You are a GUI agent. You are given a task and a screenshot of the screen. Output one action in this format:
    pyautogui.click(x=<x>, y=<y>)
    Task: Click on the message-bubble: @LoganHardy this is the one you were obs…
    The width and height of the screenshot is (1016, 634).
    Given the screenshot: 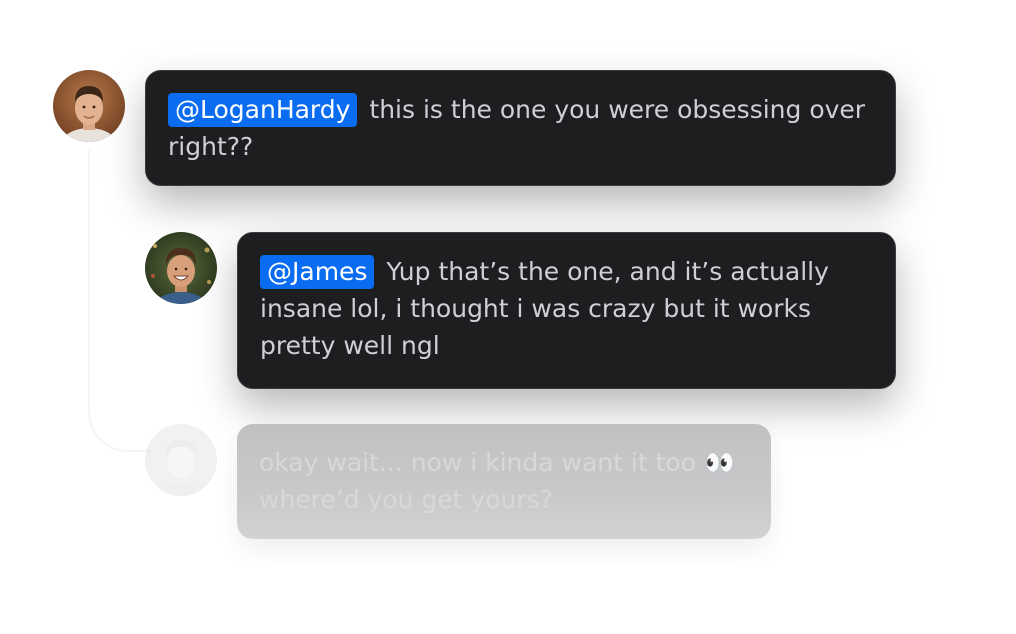 What is the action you would take?
    pyautogui.click(x=520, y=128)
    